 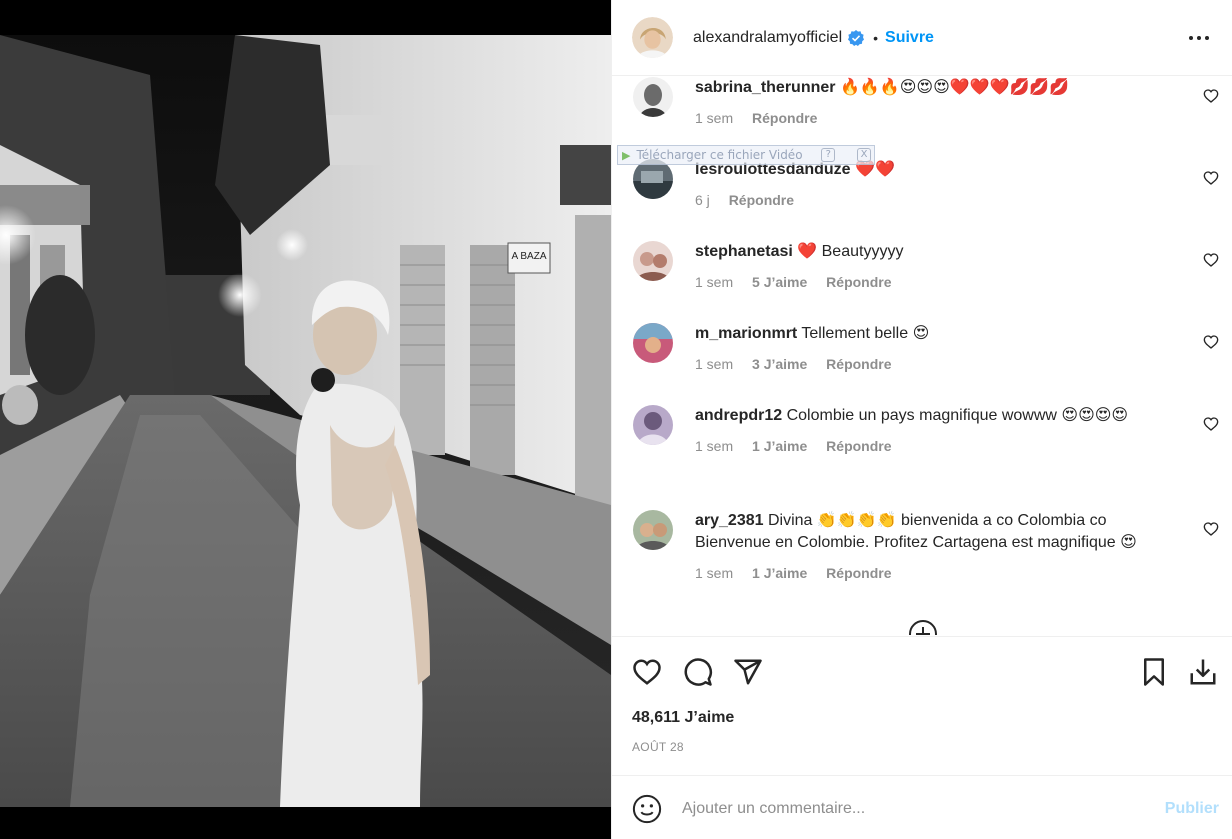 I want to click on author-username: alexandralamyofficiel, so click(x=767, y=38).